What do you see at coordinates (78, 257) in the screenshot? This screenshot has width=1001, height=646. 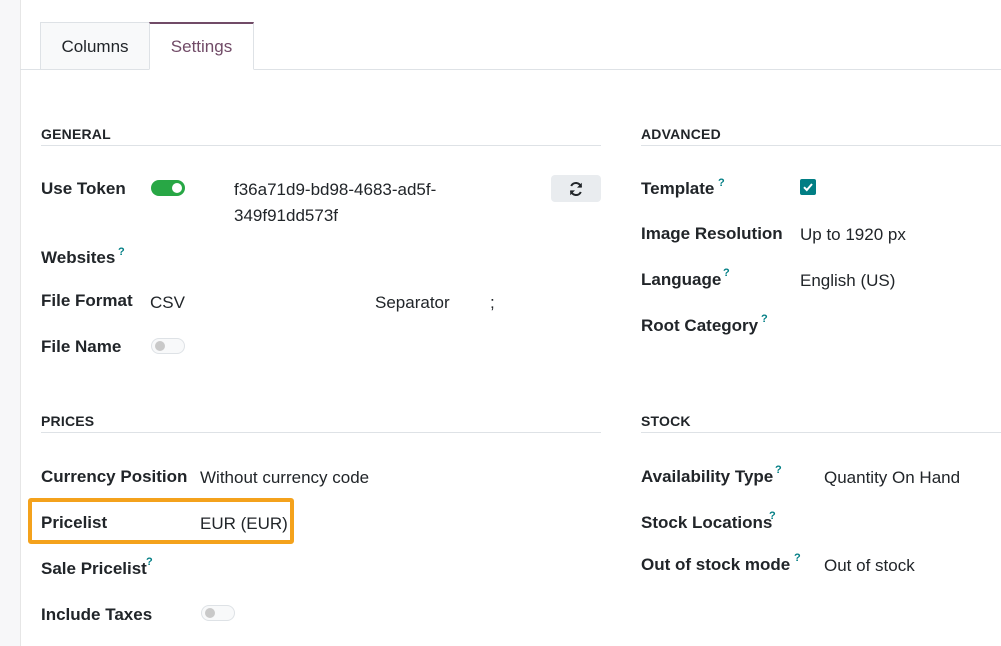 I see `websites-label: Websites` at bounding box center [78, 257].